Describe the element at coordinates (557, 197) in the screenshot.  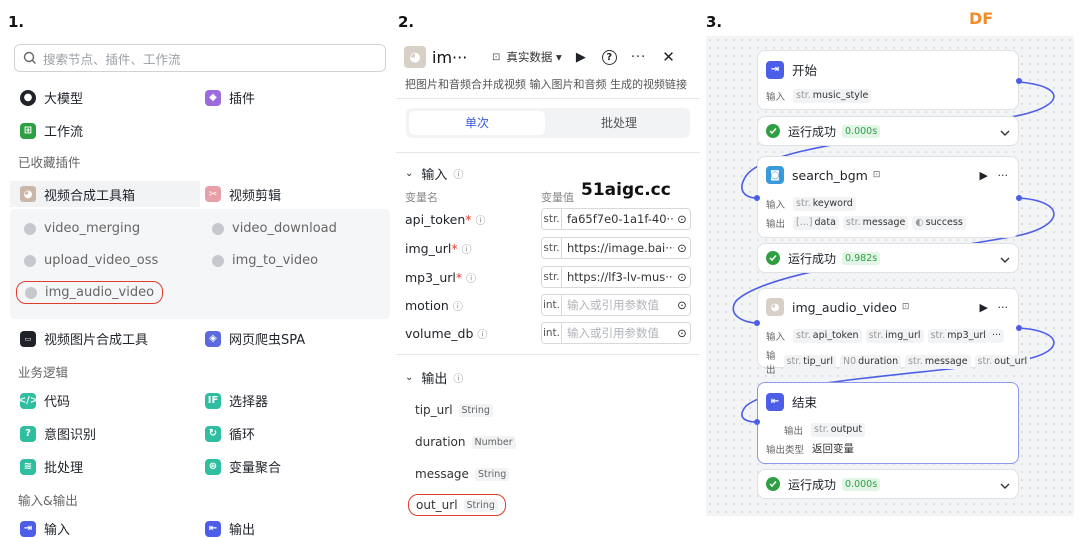
I see `col-var-value: 变量值` at that location.